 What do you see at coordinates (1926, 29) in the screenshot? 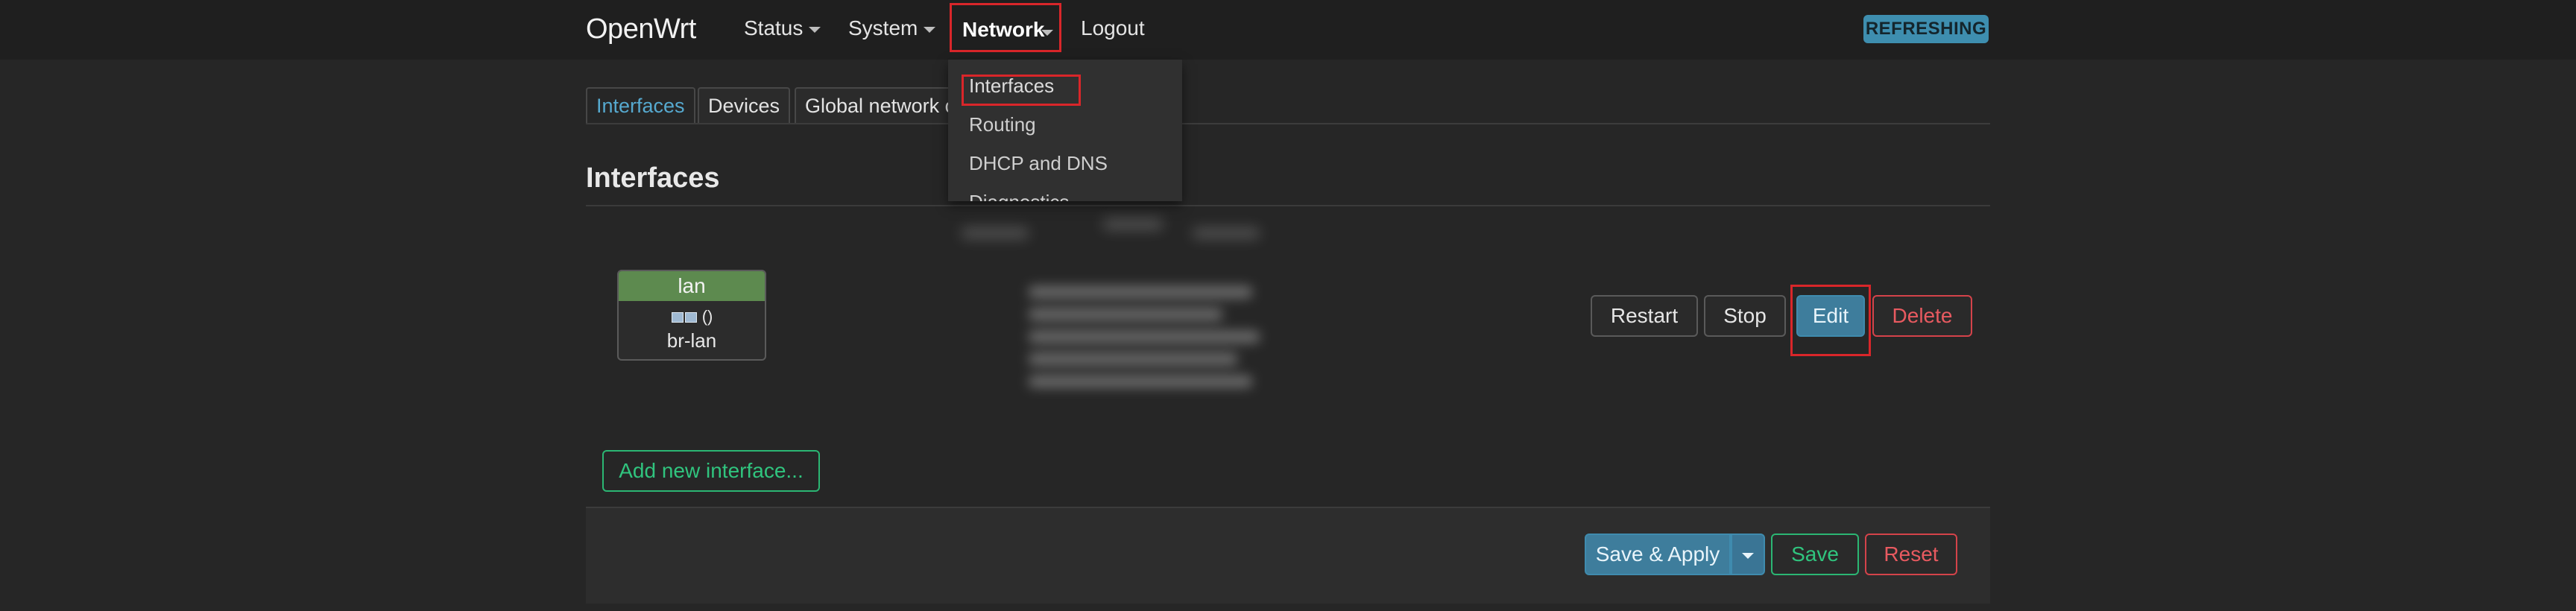
I see `refreshing-badge: REFRESHING` at bounding box center [1926, 29].